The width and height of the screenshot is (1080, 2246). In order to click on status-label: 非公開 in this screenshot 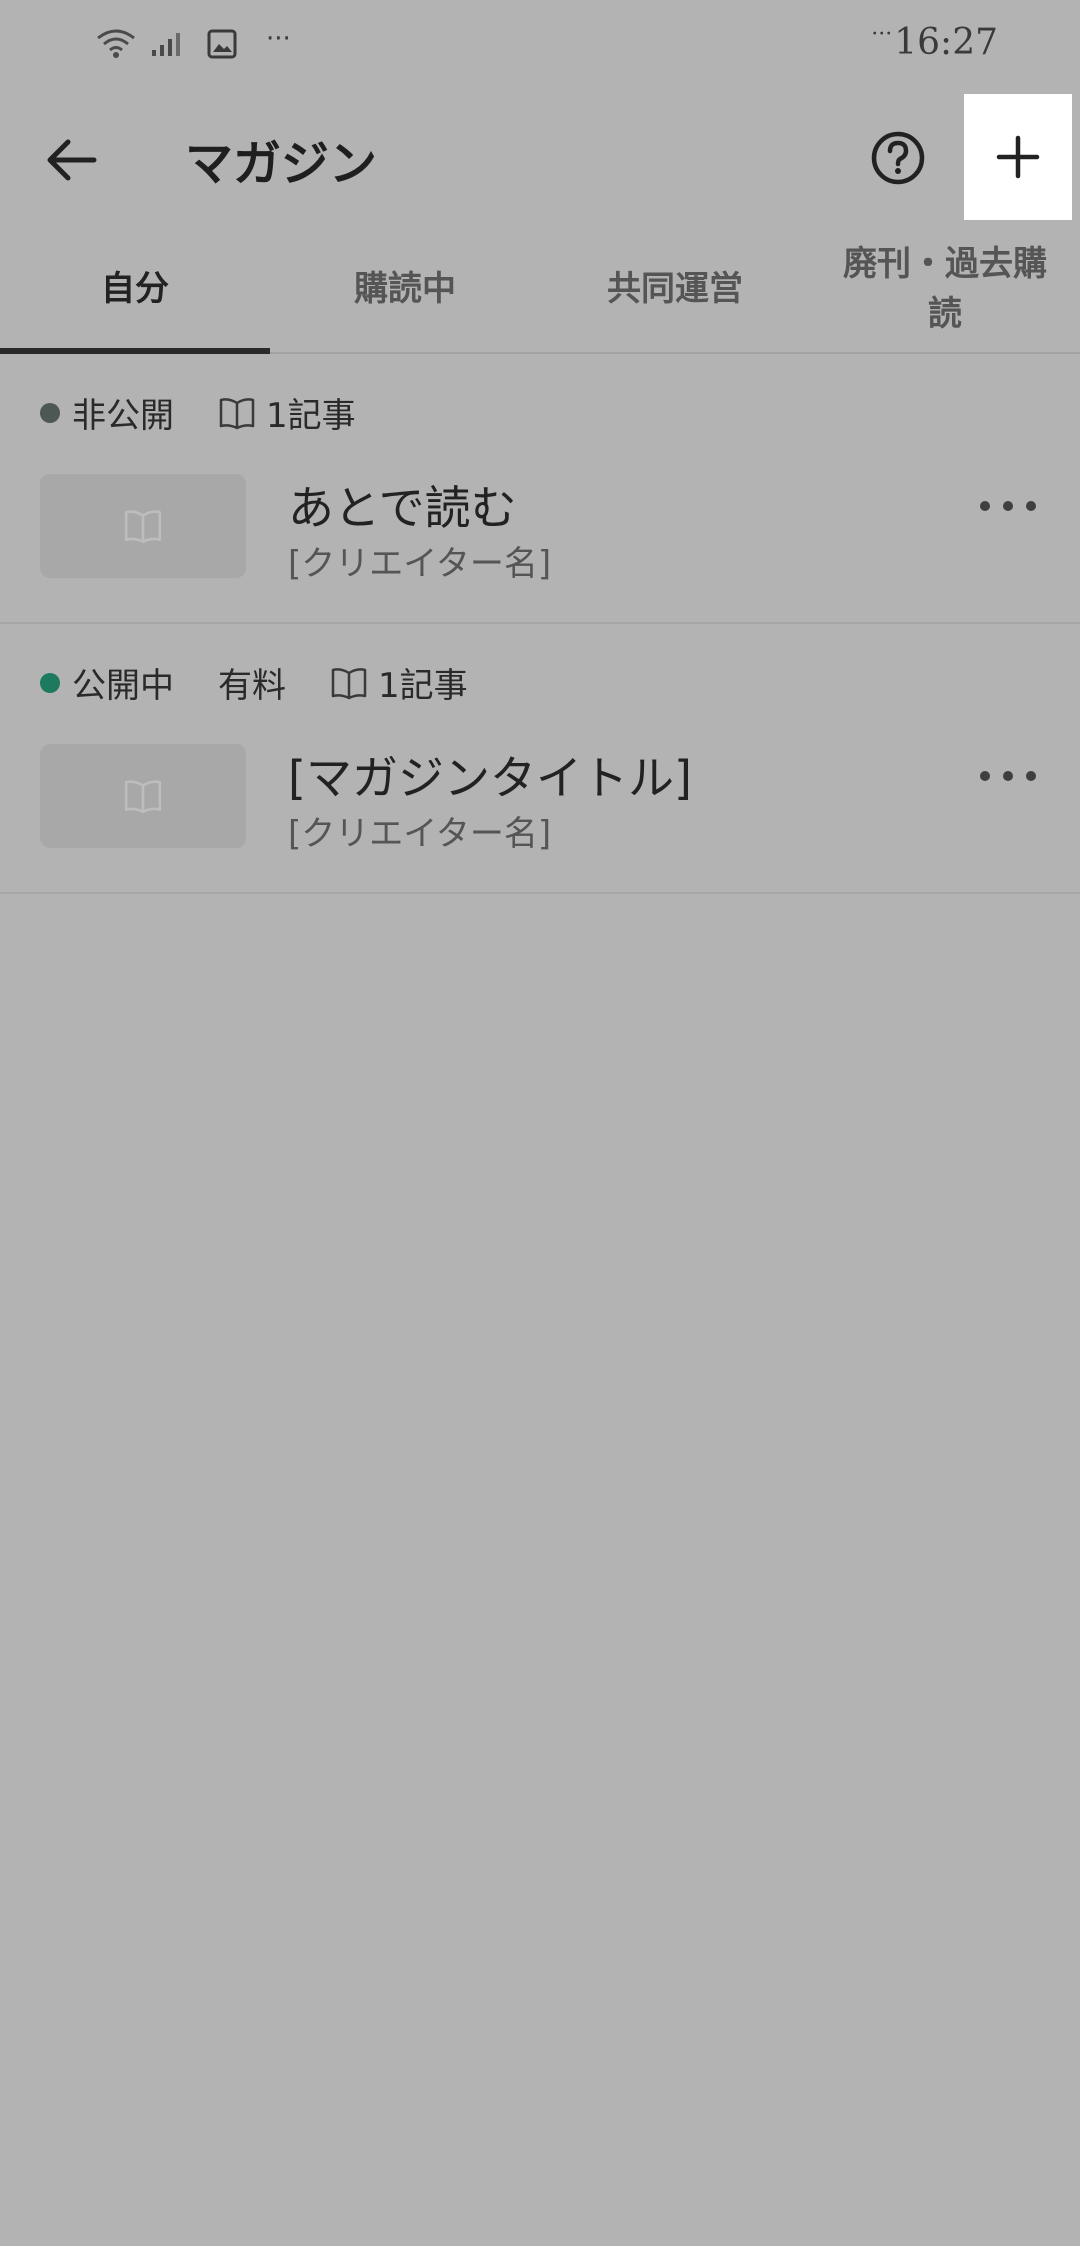, I will do `click(123, 416)`.